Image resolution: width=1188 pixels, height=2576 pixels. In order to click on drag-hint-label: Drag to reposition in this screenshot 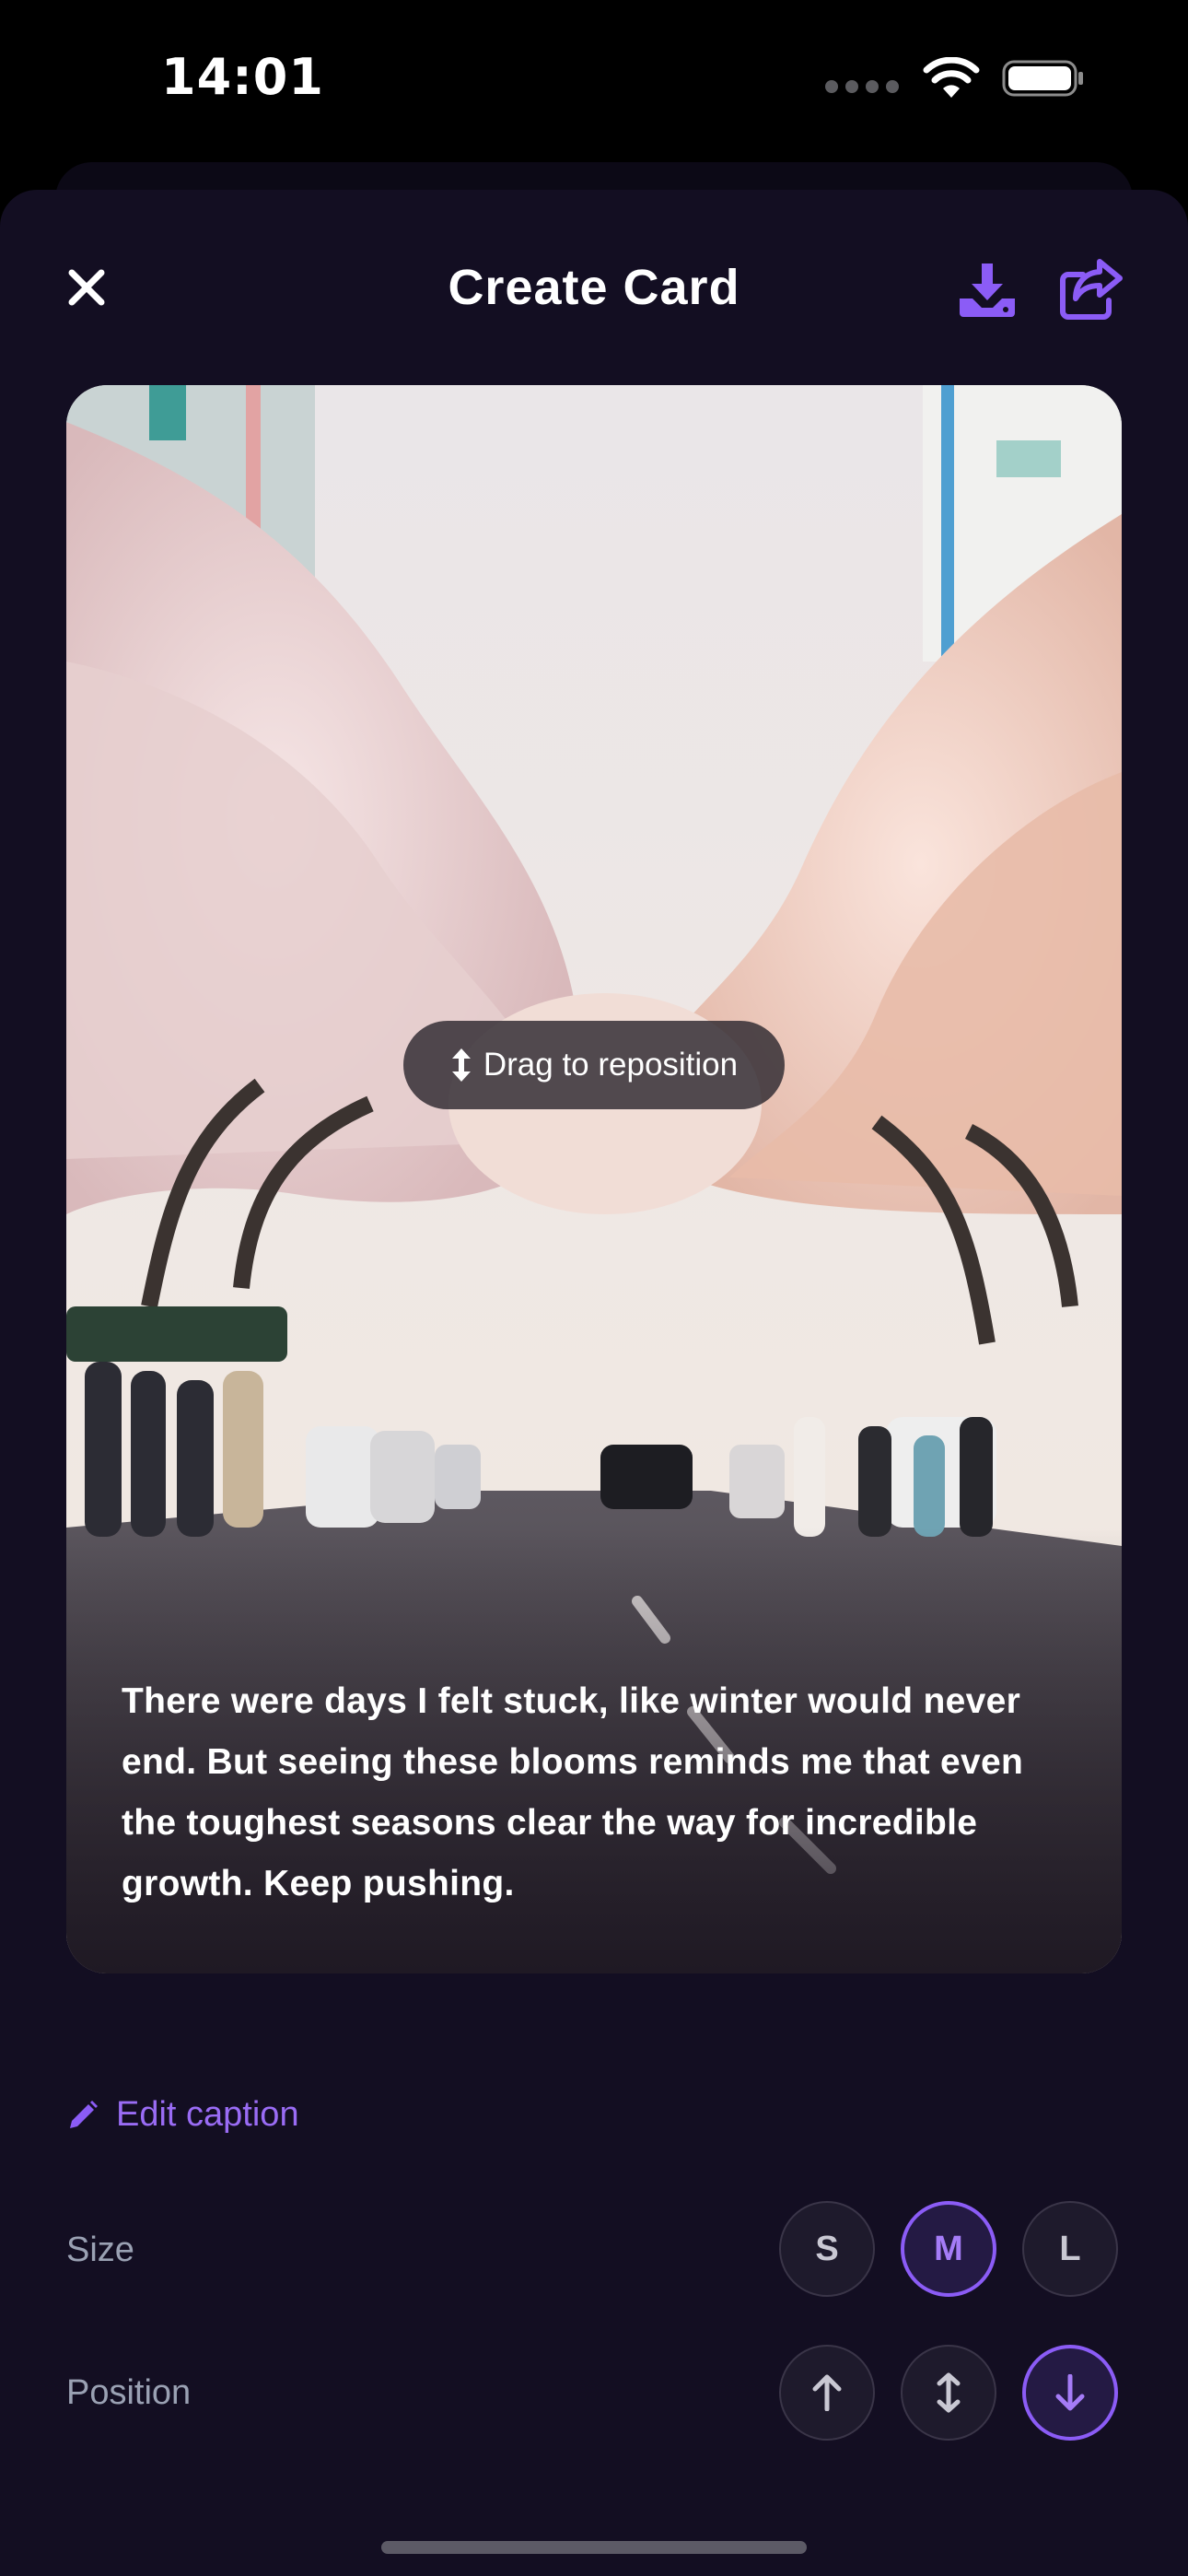, I will do `click(611, 1065)`.